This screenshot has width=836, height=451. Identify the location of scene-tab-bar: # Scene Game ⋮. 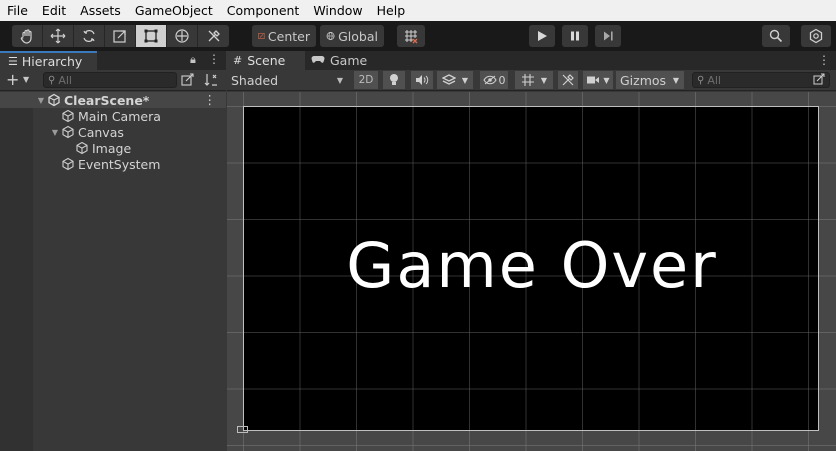
(531, 60).